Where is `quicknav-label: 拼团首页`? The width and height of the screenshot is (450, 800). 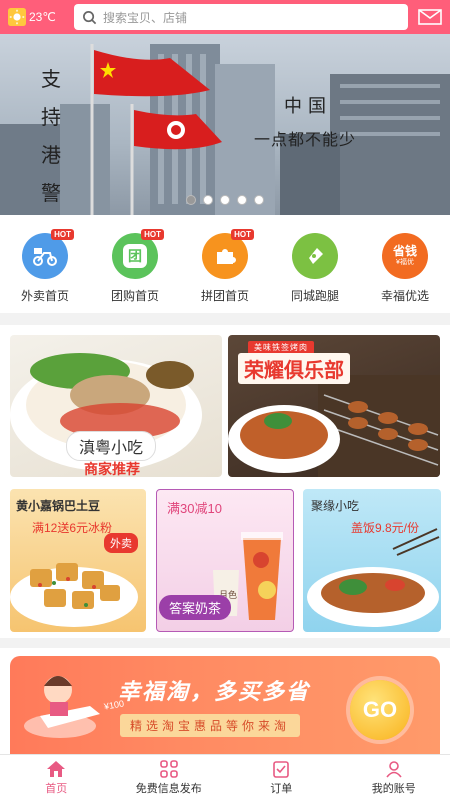
quicknav-label: 拼团首页 is located at coordinates (224, 296).